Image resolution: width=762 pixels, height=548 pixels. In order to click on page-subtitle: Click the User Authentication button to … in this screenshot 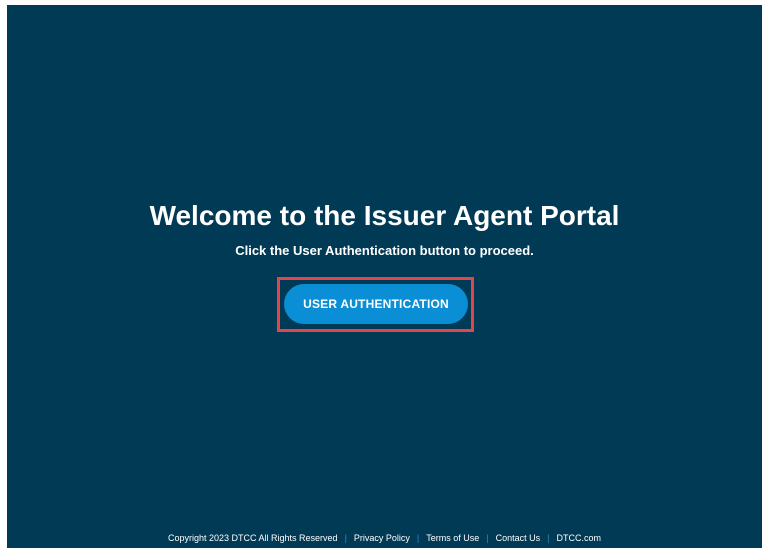, I will do `click(384, 250)`.